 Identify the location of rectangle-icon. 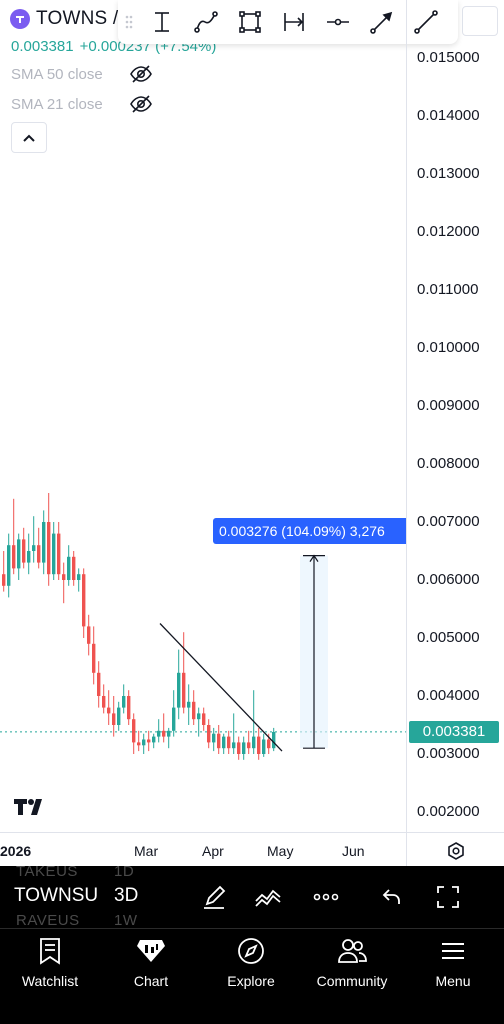
(250, 22).